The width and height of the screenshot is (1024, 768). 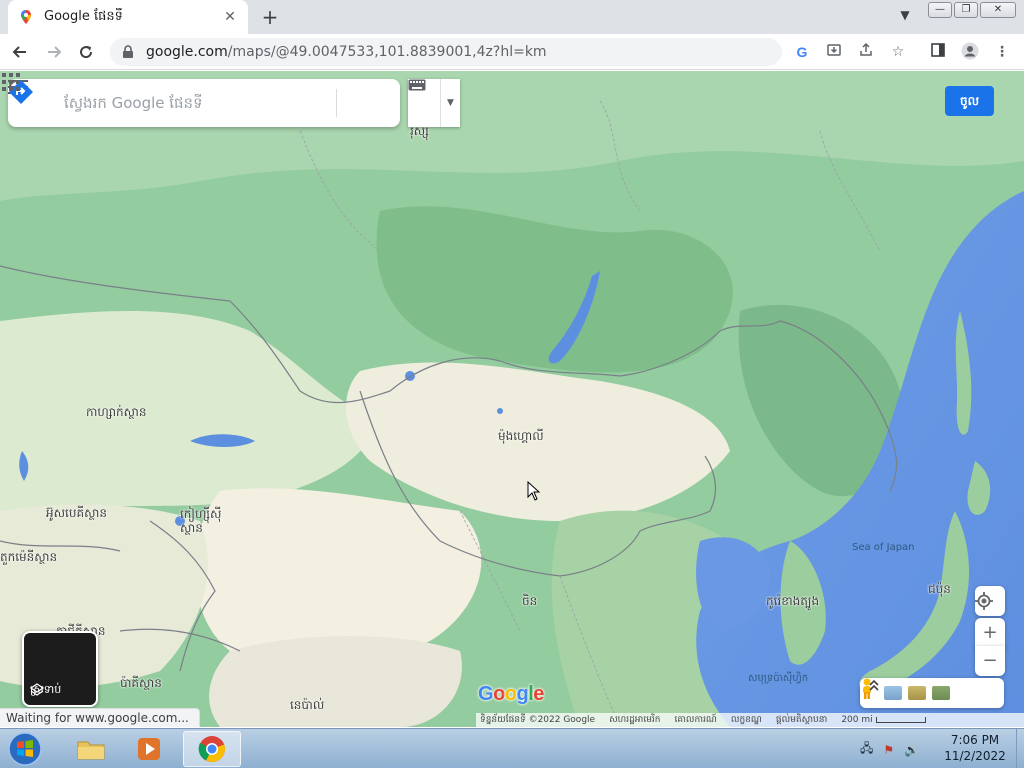 I want to click on clock-date: 11/2/2022, so click(x=975, y=756).